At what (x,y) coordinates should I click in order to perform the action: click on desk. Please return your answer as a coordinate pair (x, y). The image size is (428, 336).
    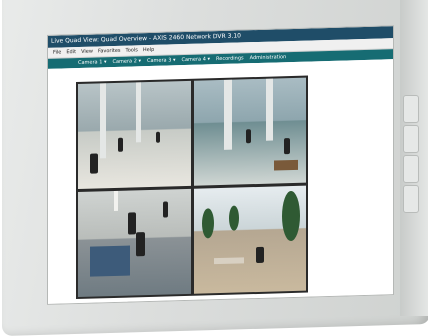
    Looking at the image, I should click on (110, 261).